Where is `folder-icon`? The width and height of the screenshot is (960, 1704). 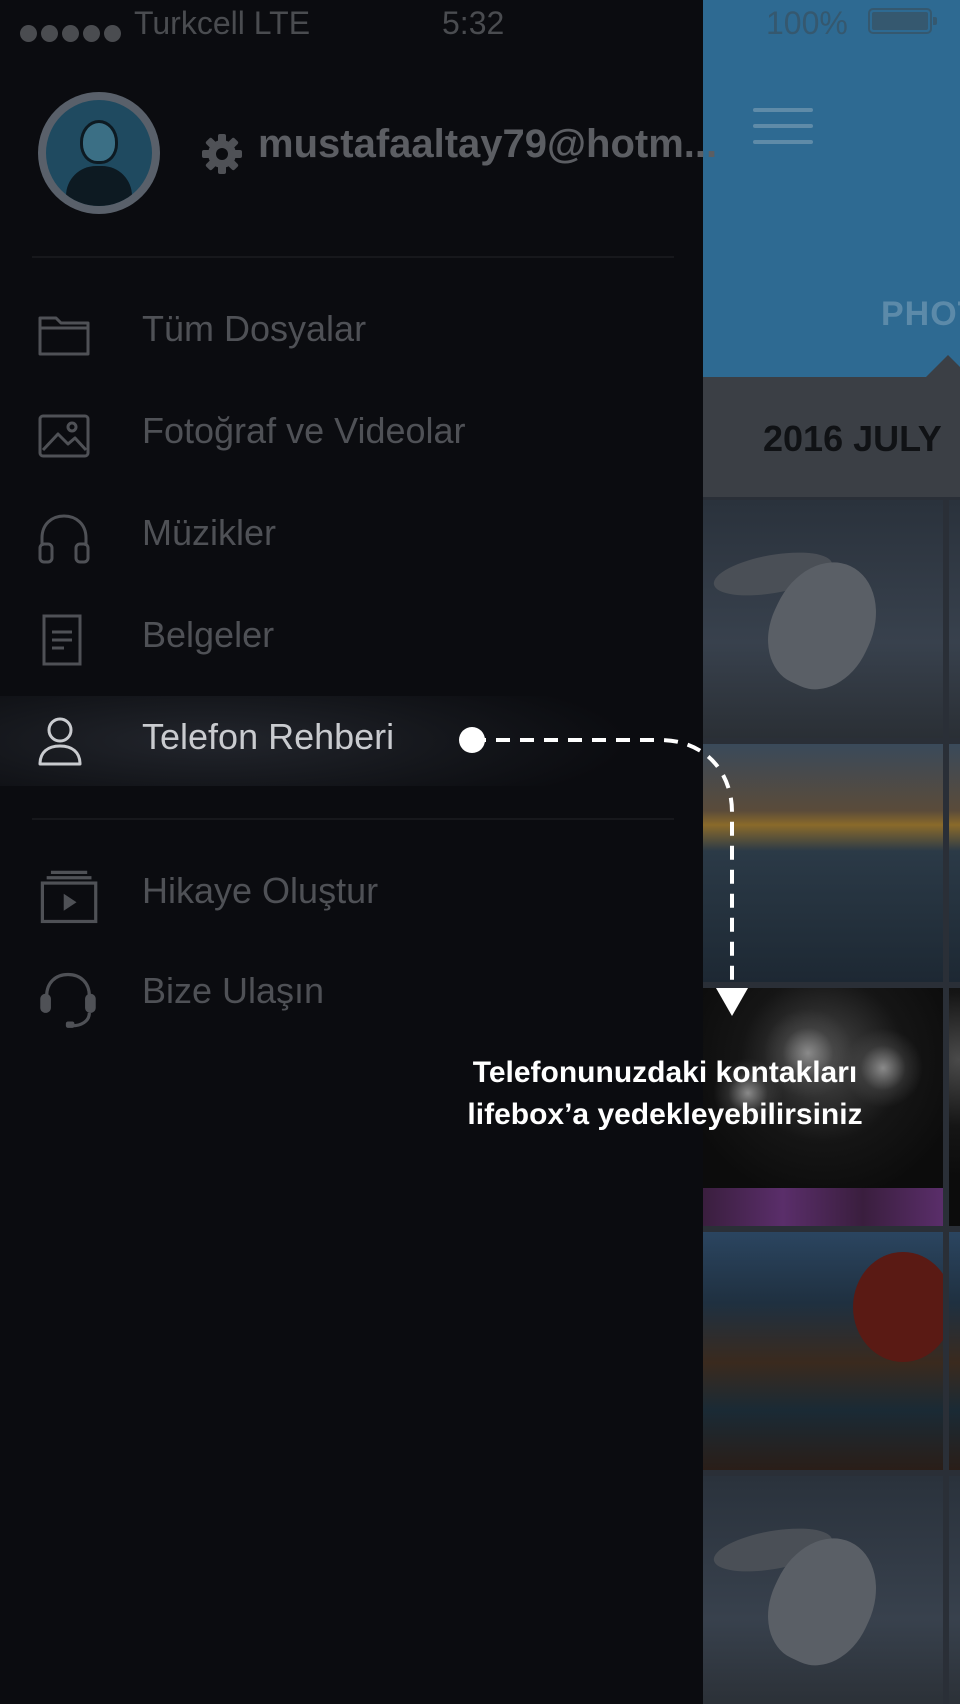 folder-icon is located at coordinates (64, 336).